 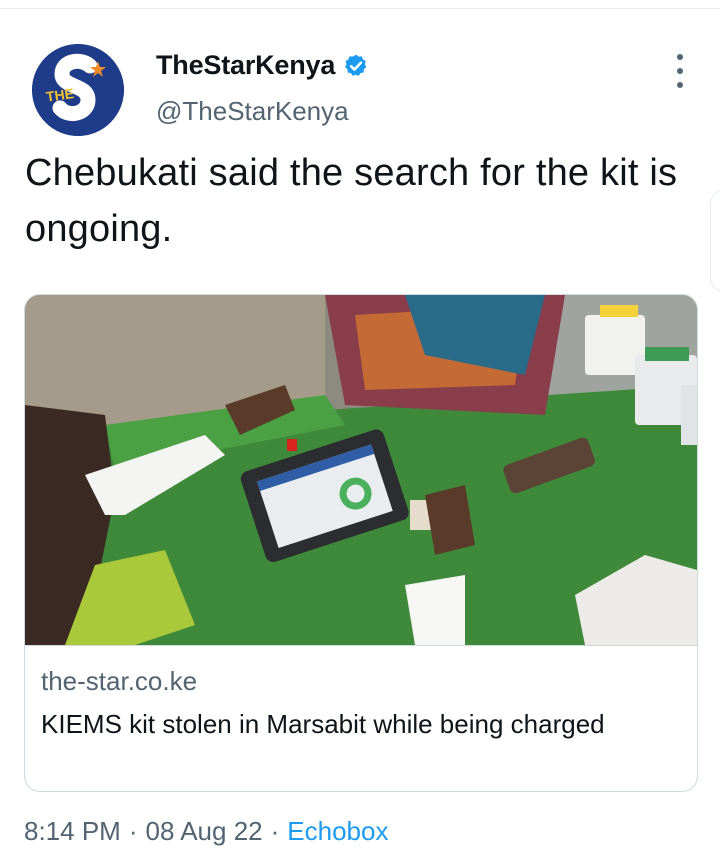 What do you see at coordinates (680, 72) in the screenshot?
I see `more-options-icon` at bounding box center [680, 72].